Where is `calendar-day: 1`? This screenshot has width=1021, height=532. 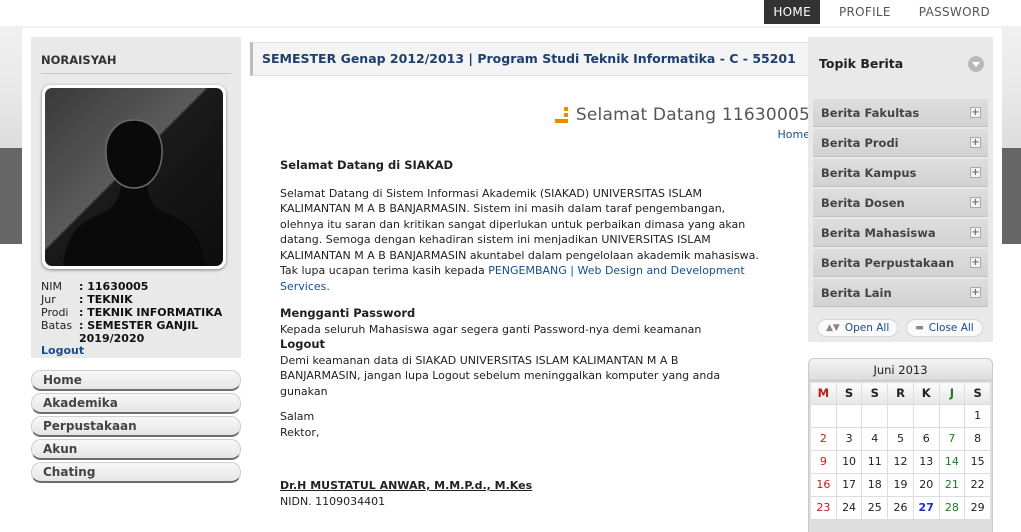
calendar-day: 1 is located at coordinates (977, 416).